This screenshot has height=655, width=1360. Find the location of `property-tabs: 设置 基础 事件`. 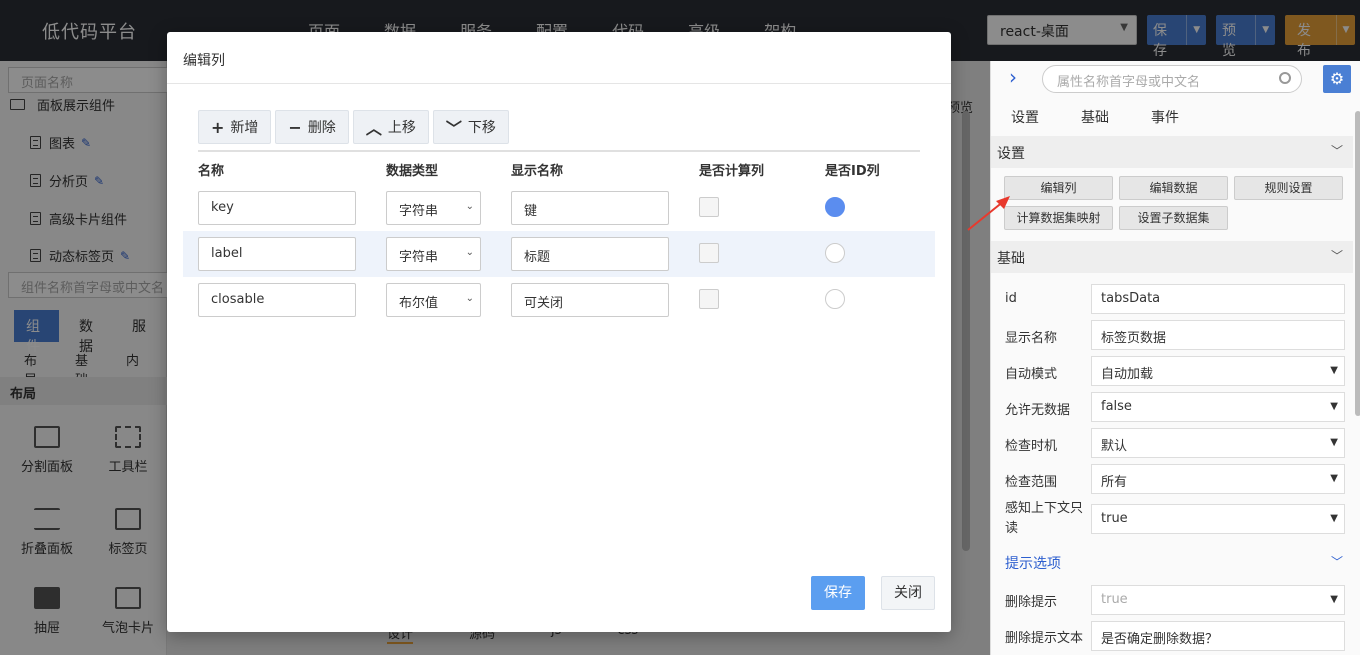

property-tabs: 设置 基础 事件 is located at coordinates (1116, 117).